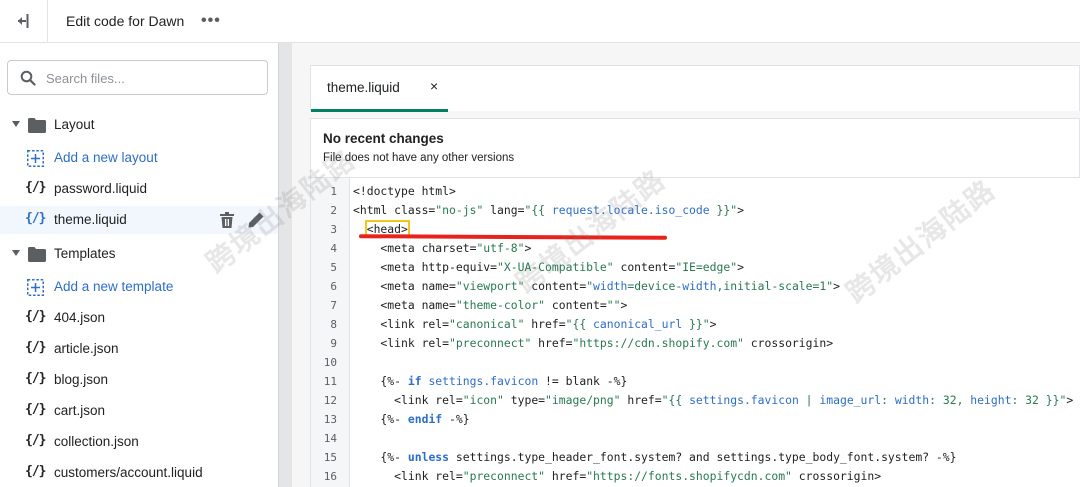 This screenshot has width=1080, height=487. Describe the element at coordinates (333, 286) in the screenshot. I see `line-number: 6` at that location.